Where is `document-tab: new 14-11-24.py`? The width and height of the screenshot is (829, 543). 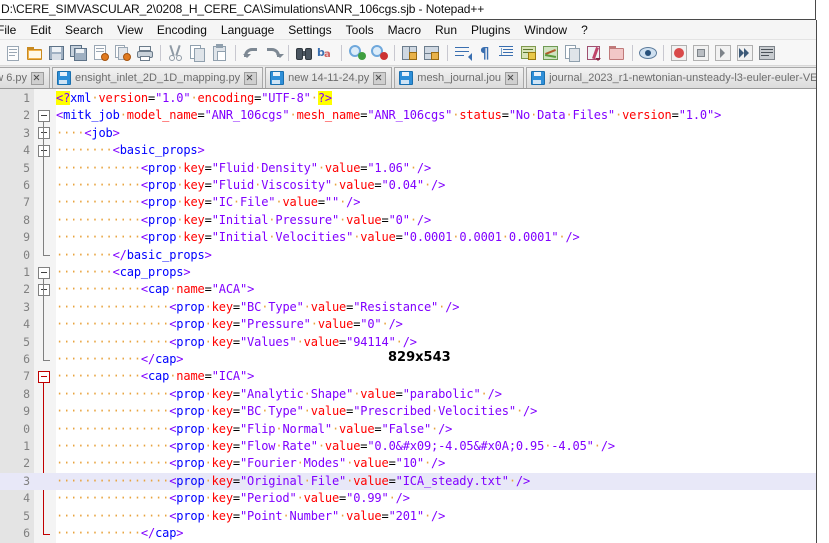 document-tab: new 14-11-24.py is located at coordinates (329, 77).